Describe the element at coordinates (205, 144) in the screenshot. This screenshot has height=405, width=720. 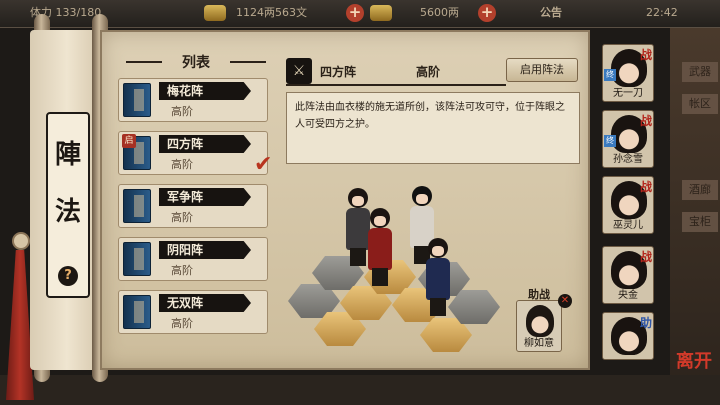
I see `formation-name: 四方阵` at that location.